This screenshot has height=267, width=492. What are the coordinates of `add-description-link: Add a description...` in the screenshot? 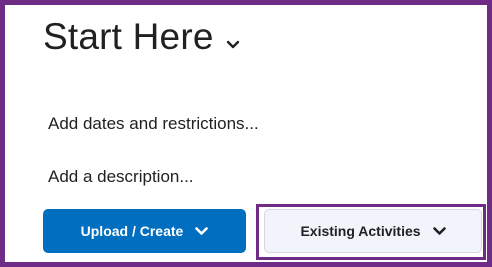 It's located at (121, 177).